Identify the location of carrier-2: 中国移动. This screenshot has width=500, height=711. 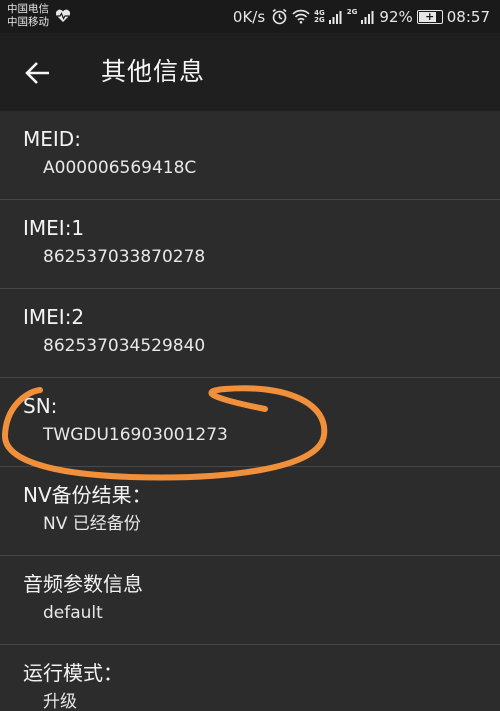
(28, 22).